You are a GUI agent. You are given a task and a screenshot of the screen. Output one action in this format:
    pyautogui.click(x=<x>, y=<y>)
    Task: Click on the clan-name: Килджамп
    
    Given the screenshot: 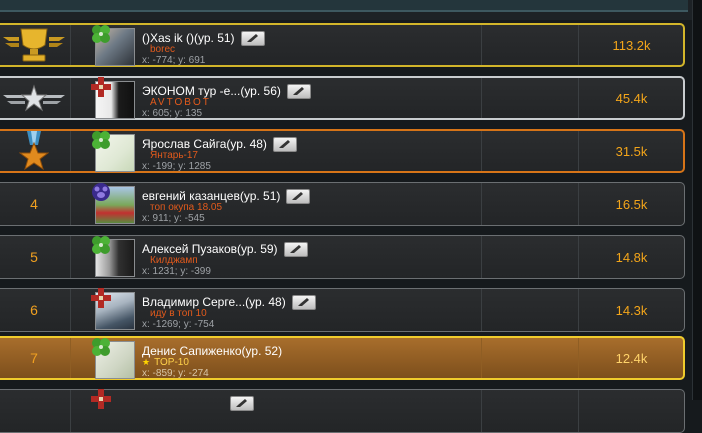 What is the action you would take?
    pyautogui.click(x=174, y=260)
    